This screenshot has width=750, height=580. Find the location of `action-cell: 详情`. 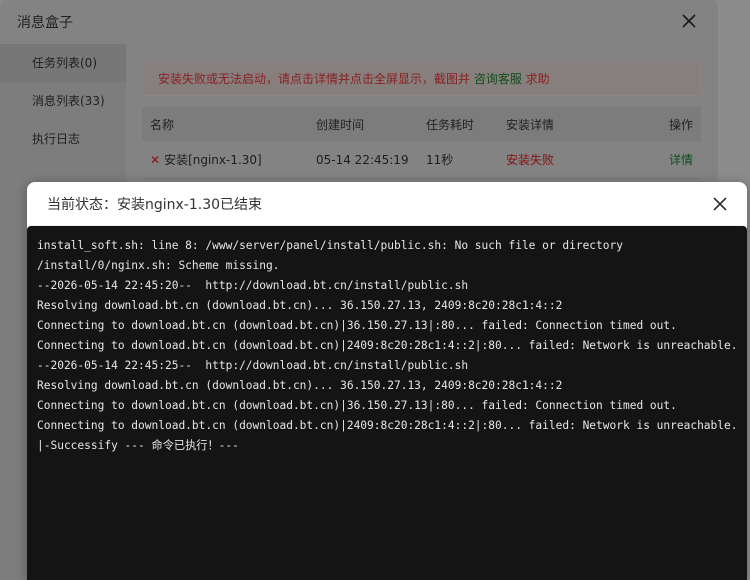

action-cell: 详情 is located at coordinates (663, 159).